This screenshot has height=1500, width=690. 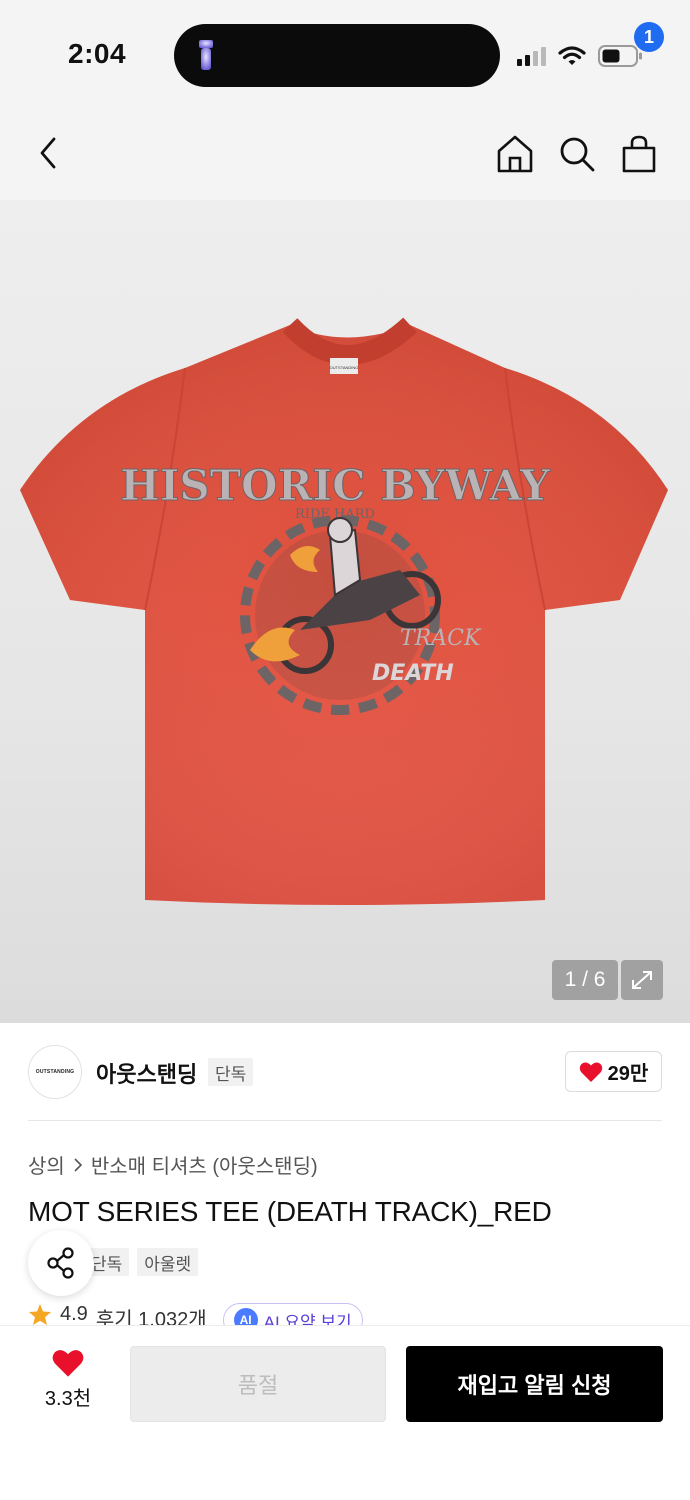 I want to click on neck-label: OUTSTANDING, so click(x=344, y=367).